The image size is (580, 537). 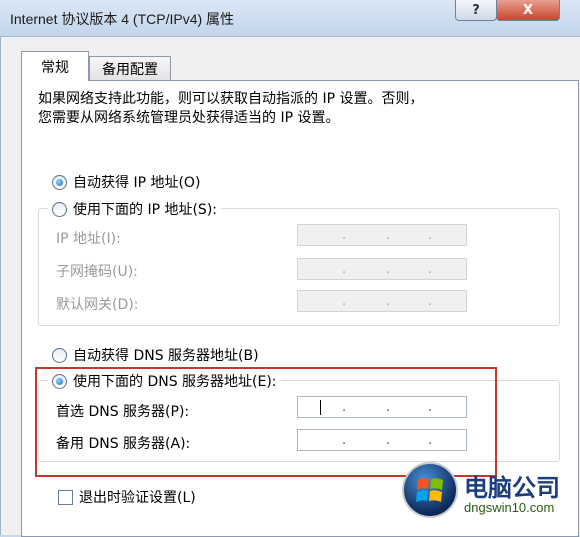 I want to click on help-button: ?, so click(x=476, y=10).